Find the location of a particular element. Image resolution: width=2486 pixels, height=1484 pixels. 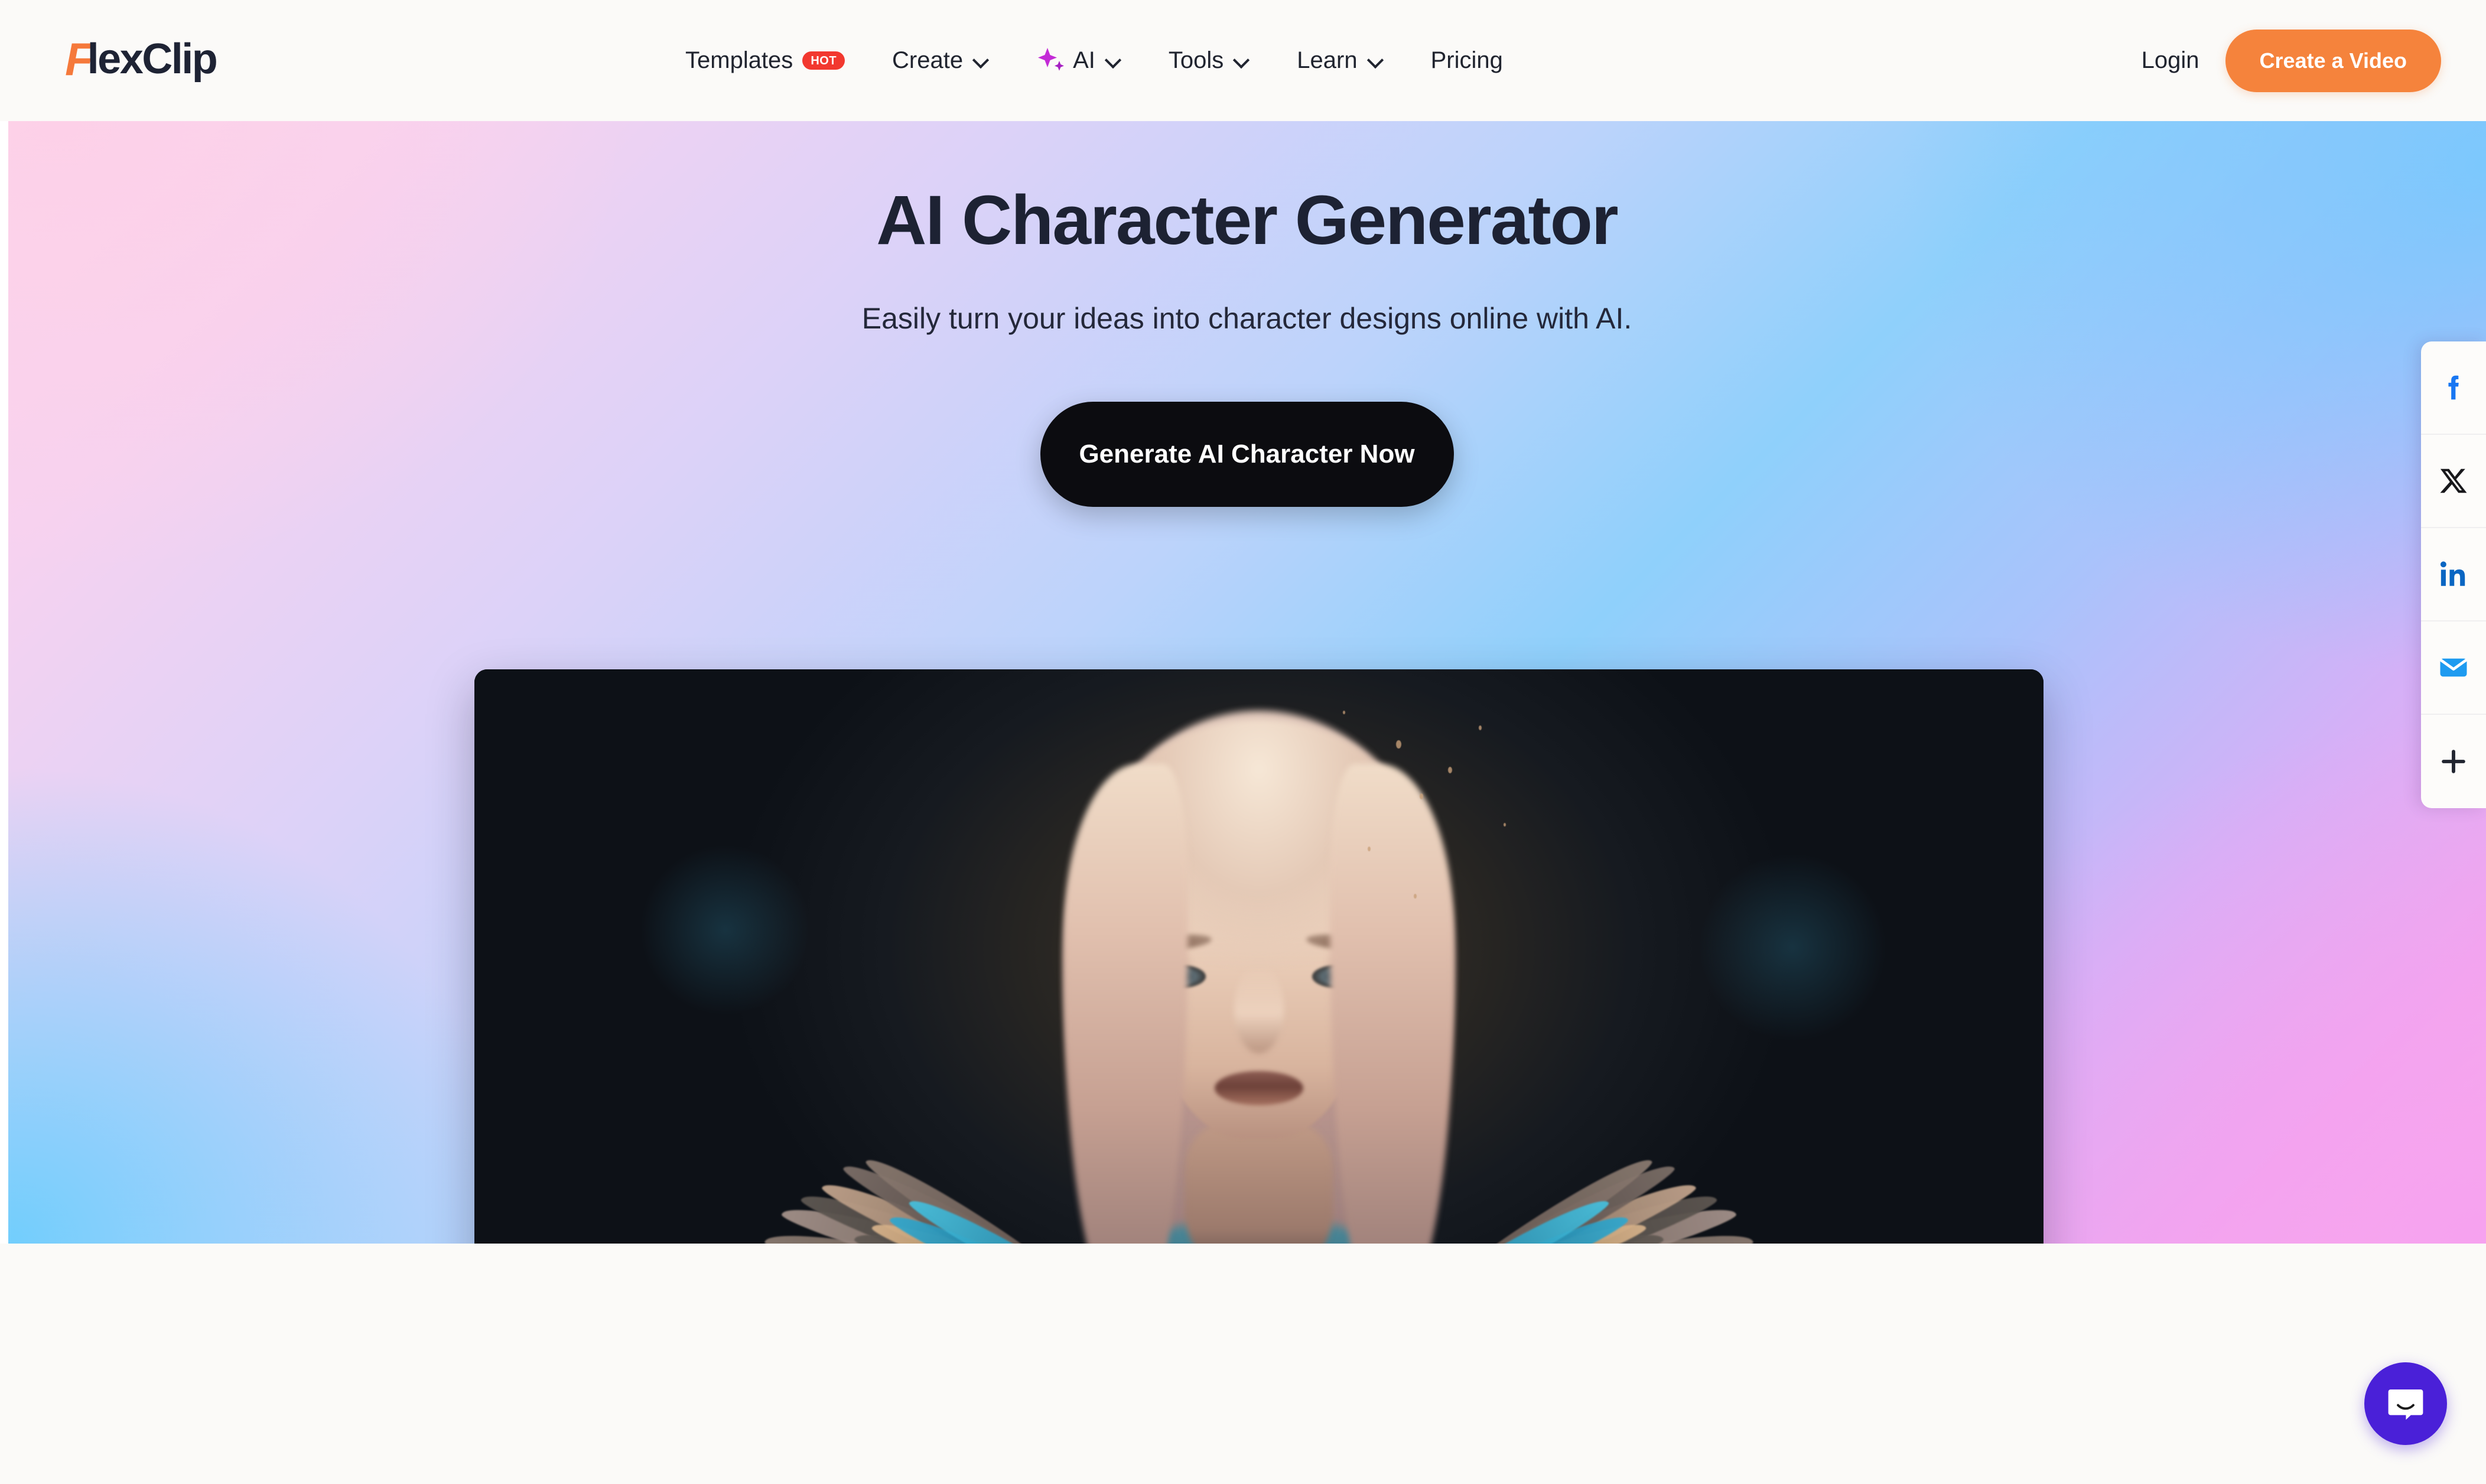

nav-label-create: Create is located at coordinates (928, 60).